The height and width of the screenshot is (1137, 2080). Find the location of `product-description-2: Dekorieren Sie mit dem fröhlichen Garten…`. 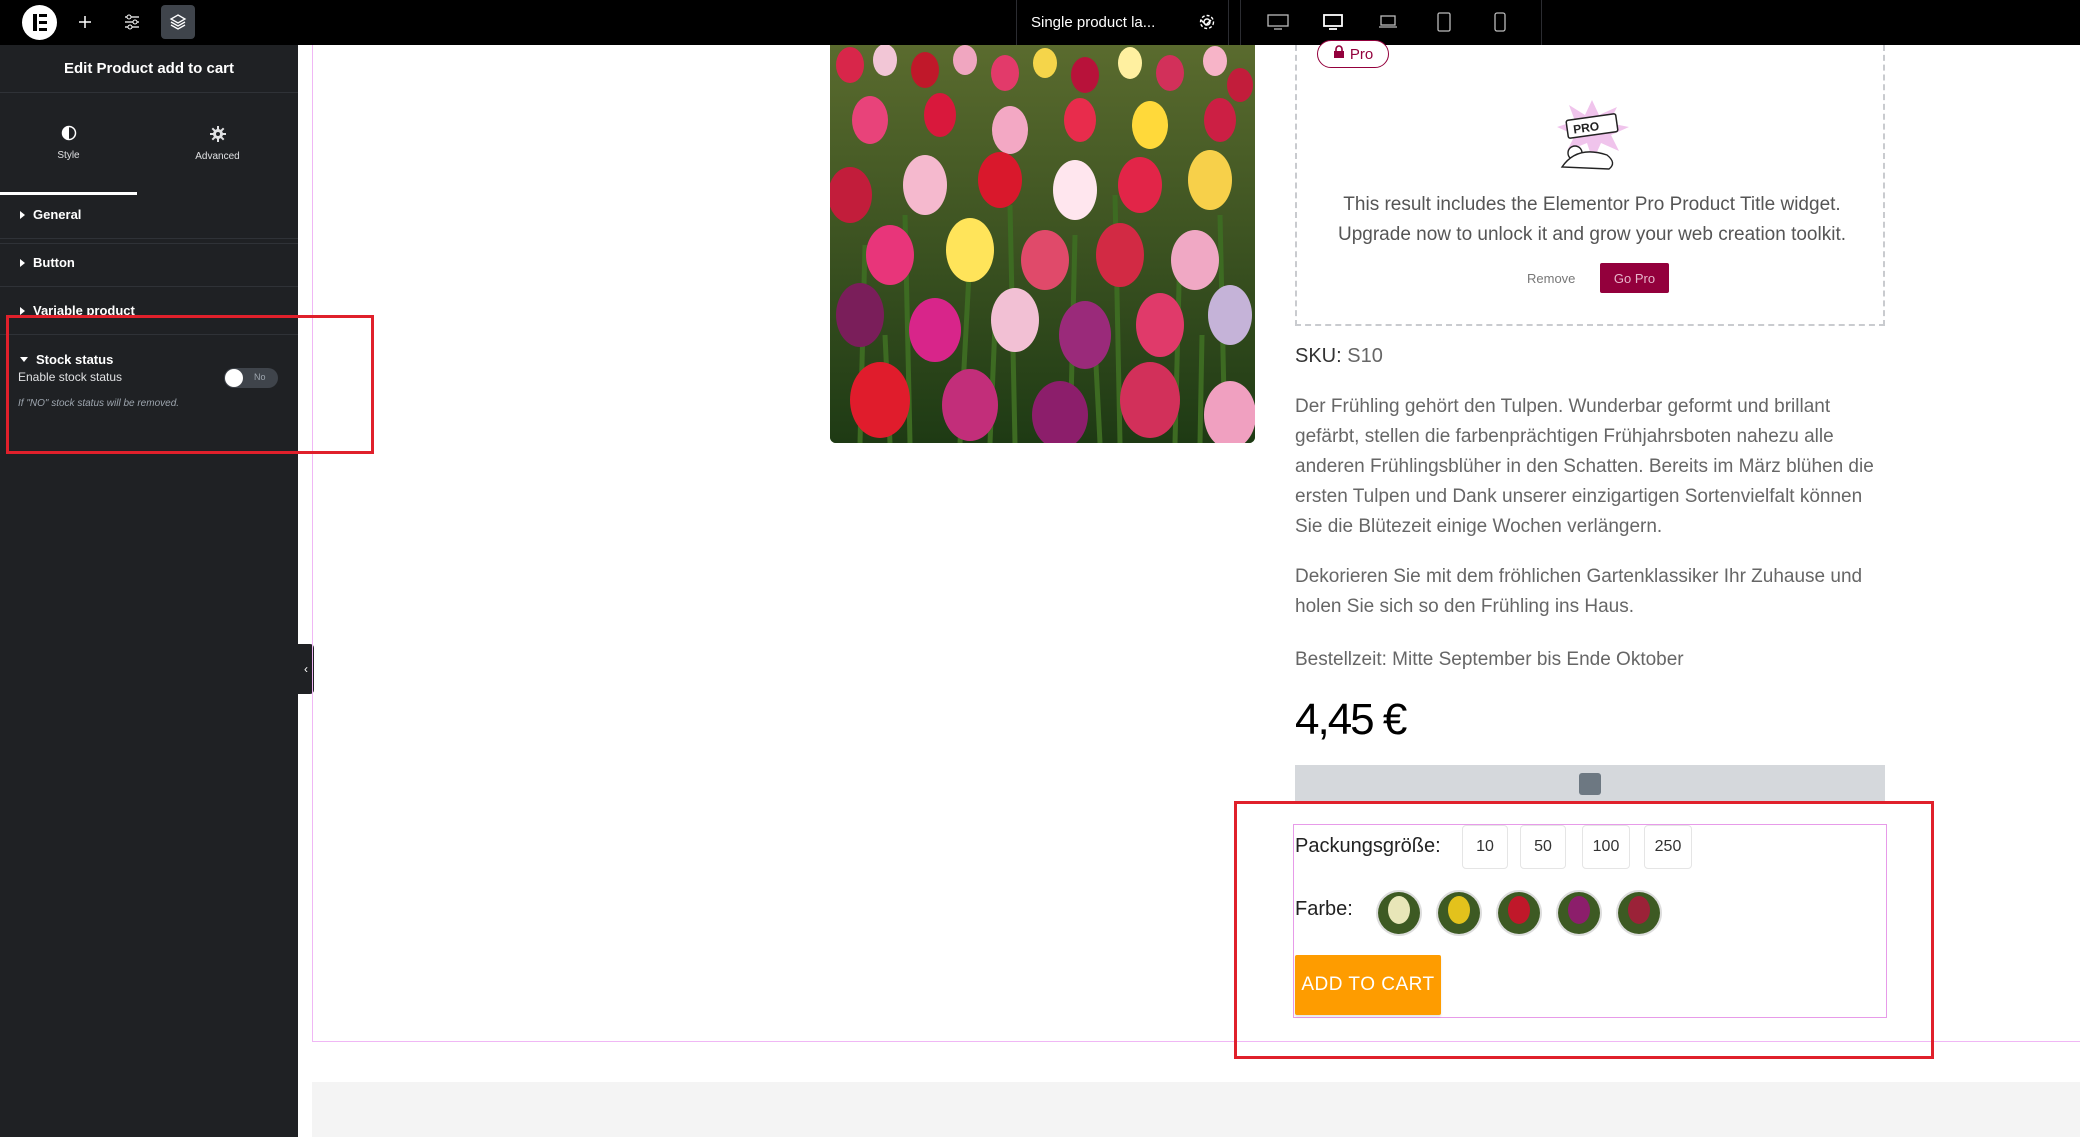

product-description-2: Dekorieren Sie mit dem fröhlichen Garten… is located at coordinates (1579, 591).